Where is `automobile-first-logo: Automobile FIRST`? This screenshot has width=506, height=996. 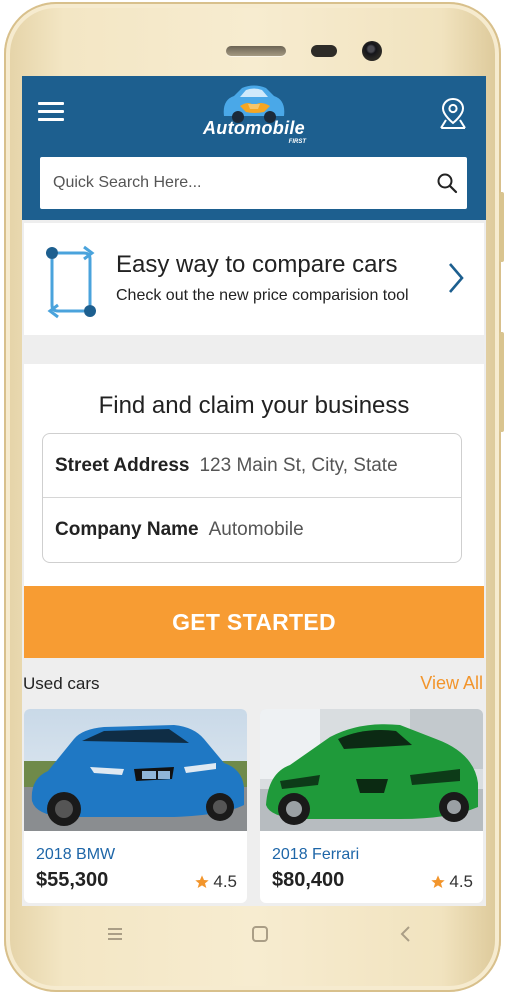 automobile-first-logo: Automobile FIRST is located at coordinates (254, 115).